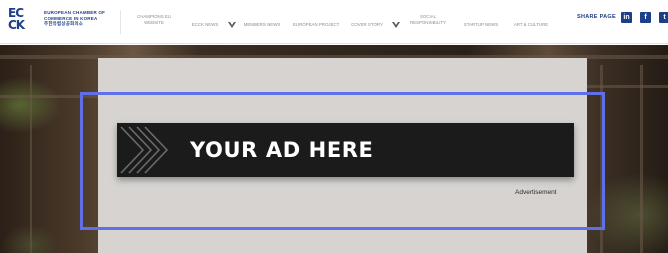  I want to click on nav-item-startup-news: STARTUP NEWS, so click(481, 25).